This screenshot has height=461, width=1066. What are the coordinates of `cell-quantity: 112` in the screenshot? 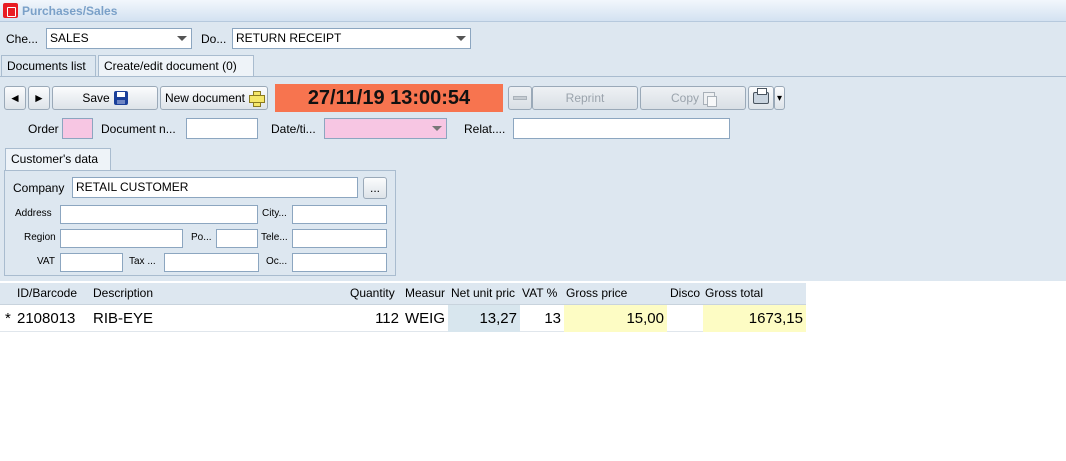 It's located at (374, 318).